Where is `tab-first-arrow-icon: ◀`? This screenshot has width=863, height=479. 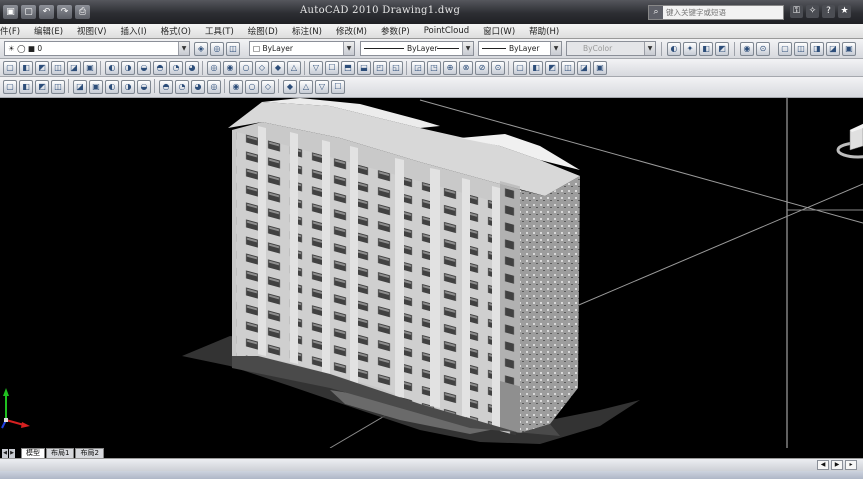 tab-first-arrow-icon: ◀ is located at coordinates (5, 453).